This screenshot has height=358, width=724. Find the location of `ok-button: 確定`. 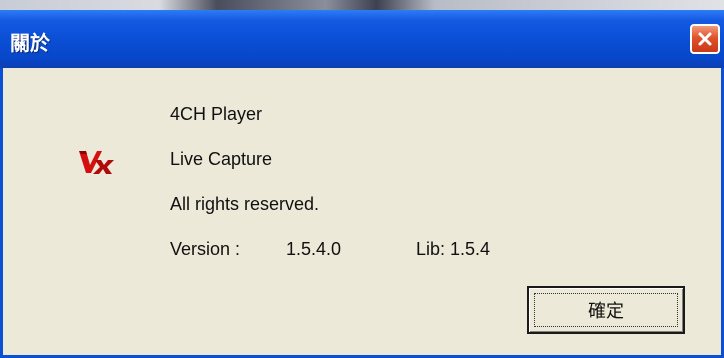

ok-button: 確定 is located at coordinates (606, 310).